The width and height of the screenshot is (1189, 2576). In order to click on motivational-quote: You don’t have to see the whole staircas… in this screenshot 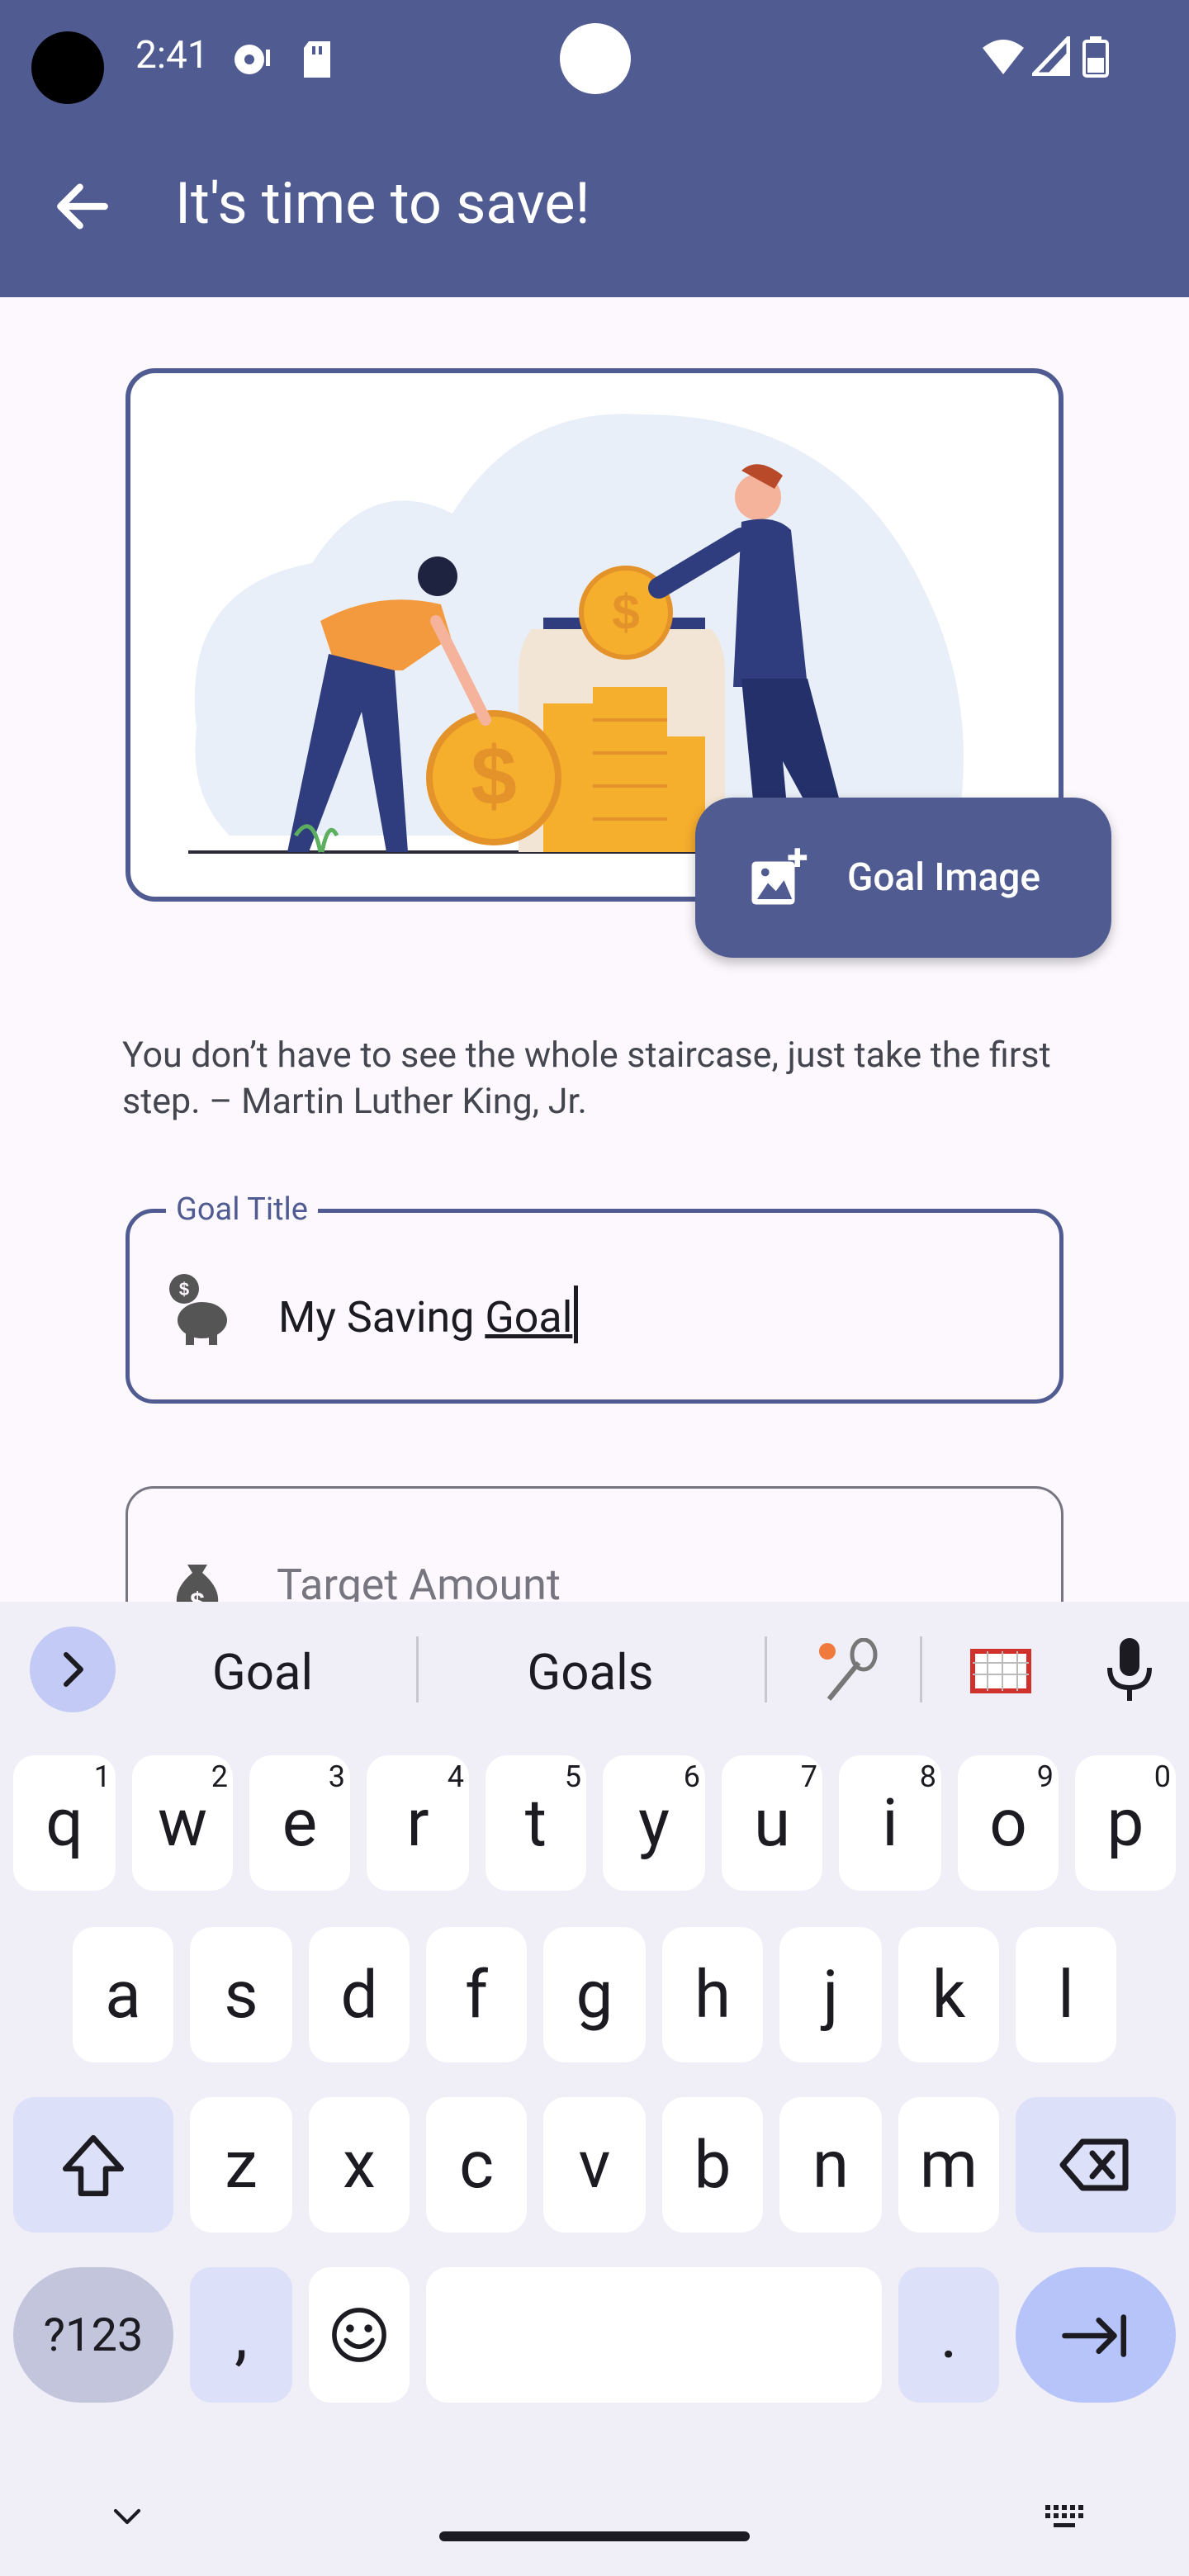, I will do `click(586, 1078)`.